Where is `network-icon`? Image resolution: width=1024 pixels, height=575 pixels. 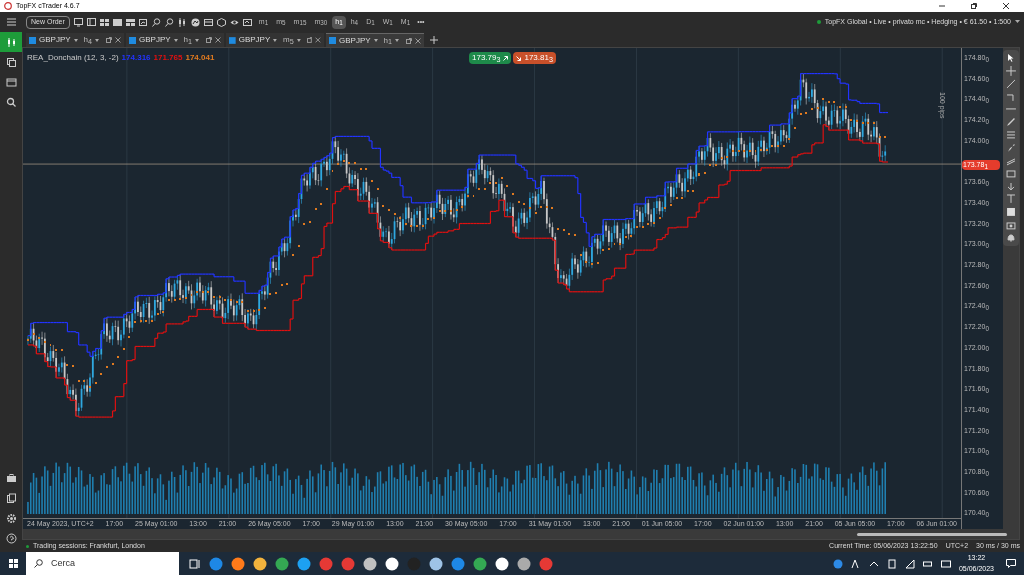 network-icon is located at coordinates (909, 563).